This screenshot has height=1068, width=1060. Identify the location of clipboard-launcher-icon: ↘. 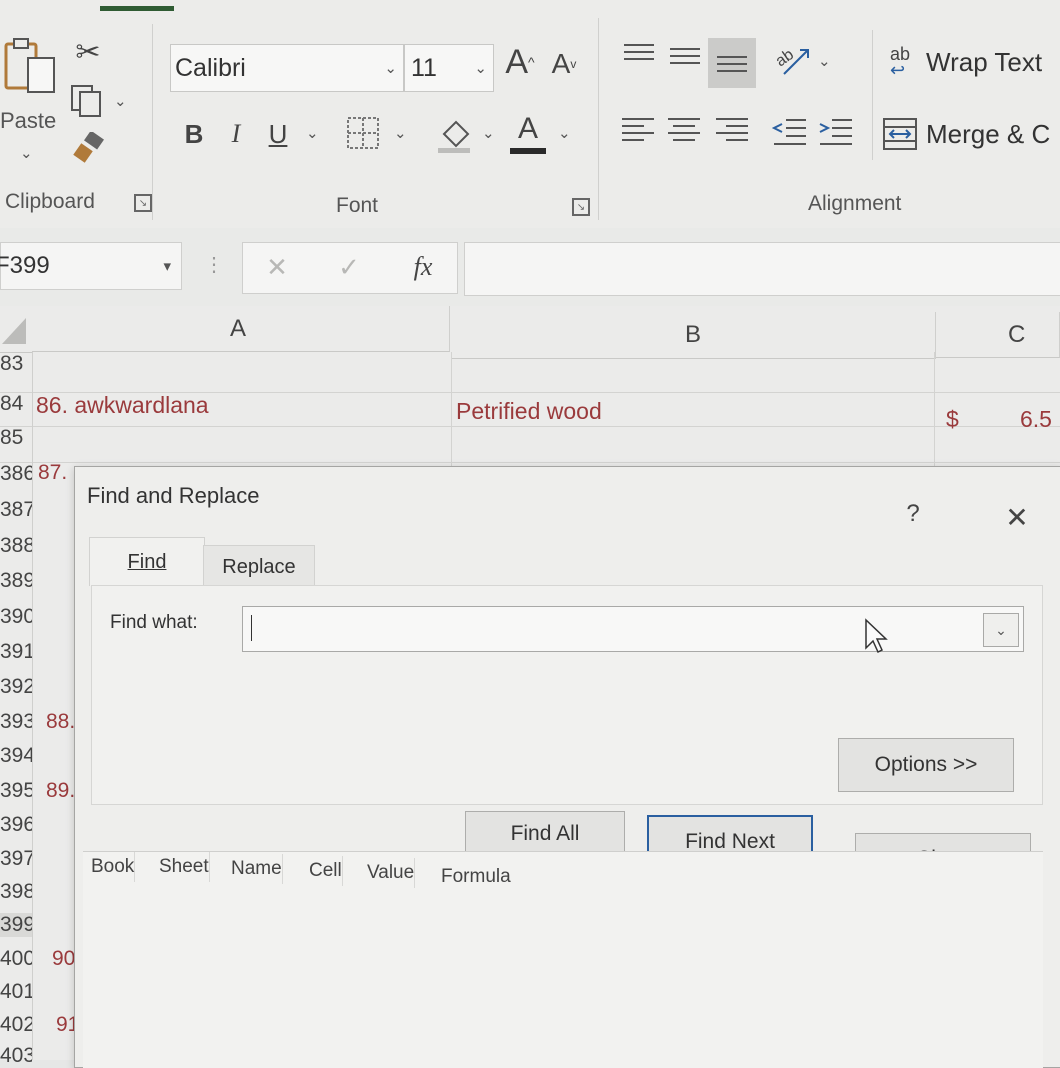
(143, 203).